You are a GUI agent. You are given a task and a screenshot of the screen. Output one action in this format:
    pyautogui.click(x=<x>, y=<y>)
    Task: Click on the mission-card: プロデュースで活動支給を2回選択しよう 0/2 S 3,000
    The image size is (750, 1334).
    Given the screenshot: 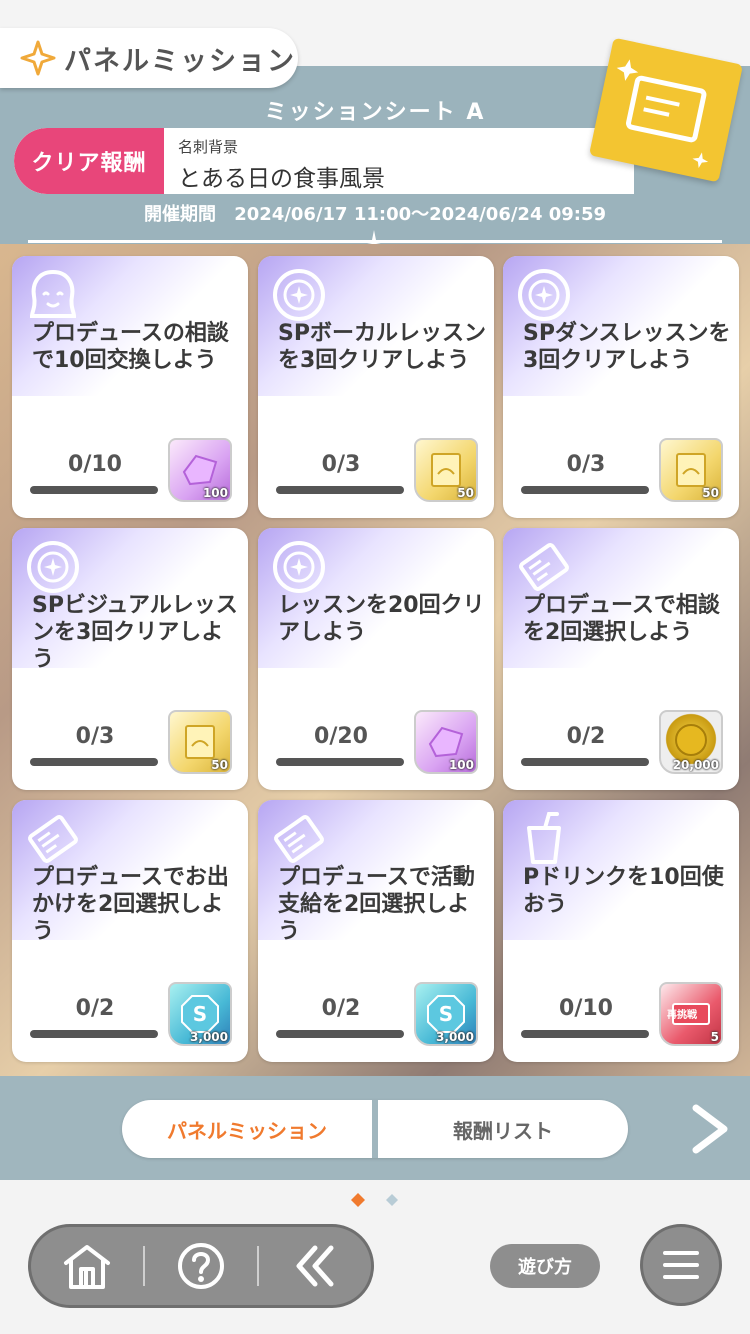 What is the action you would take?
    pyautogui.click(x=376, y=931)
    